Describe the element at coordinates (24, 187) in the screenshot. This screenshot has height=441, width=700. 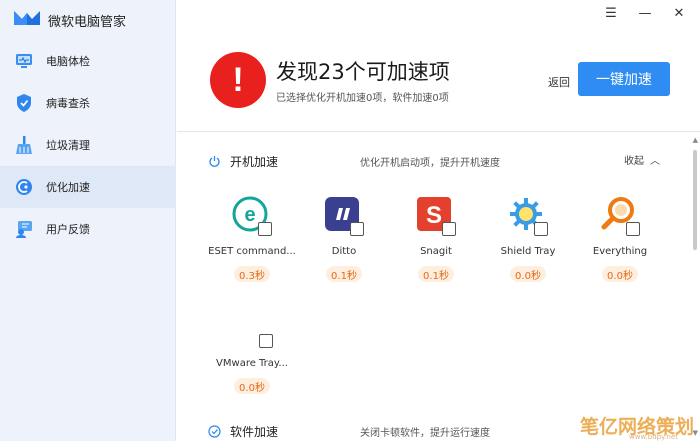
I see `rocket-icon` at that location.